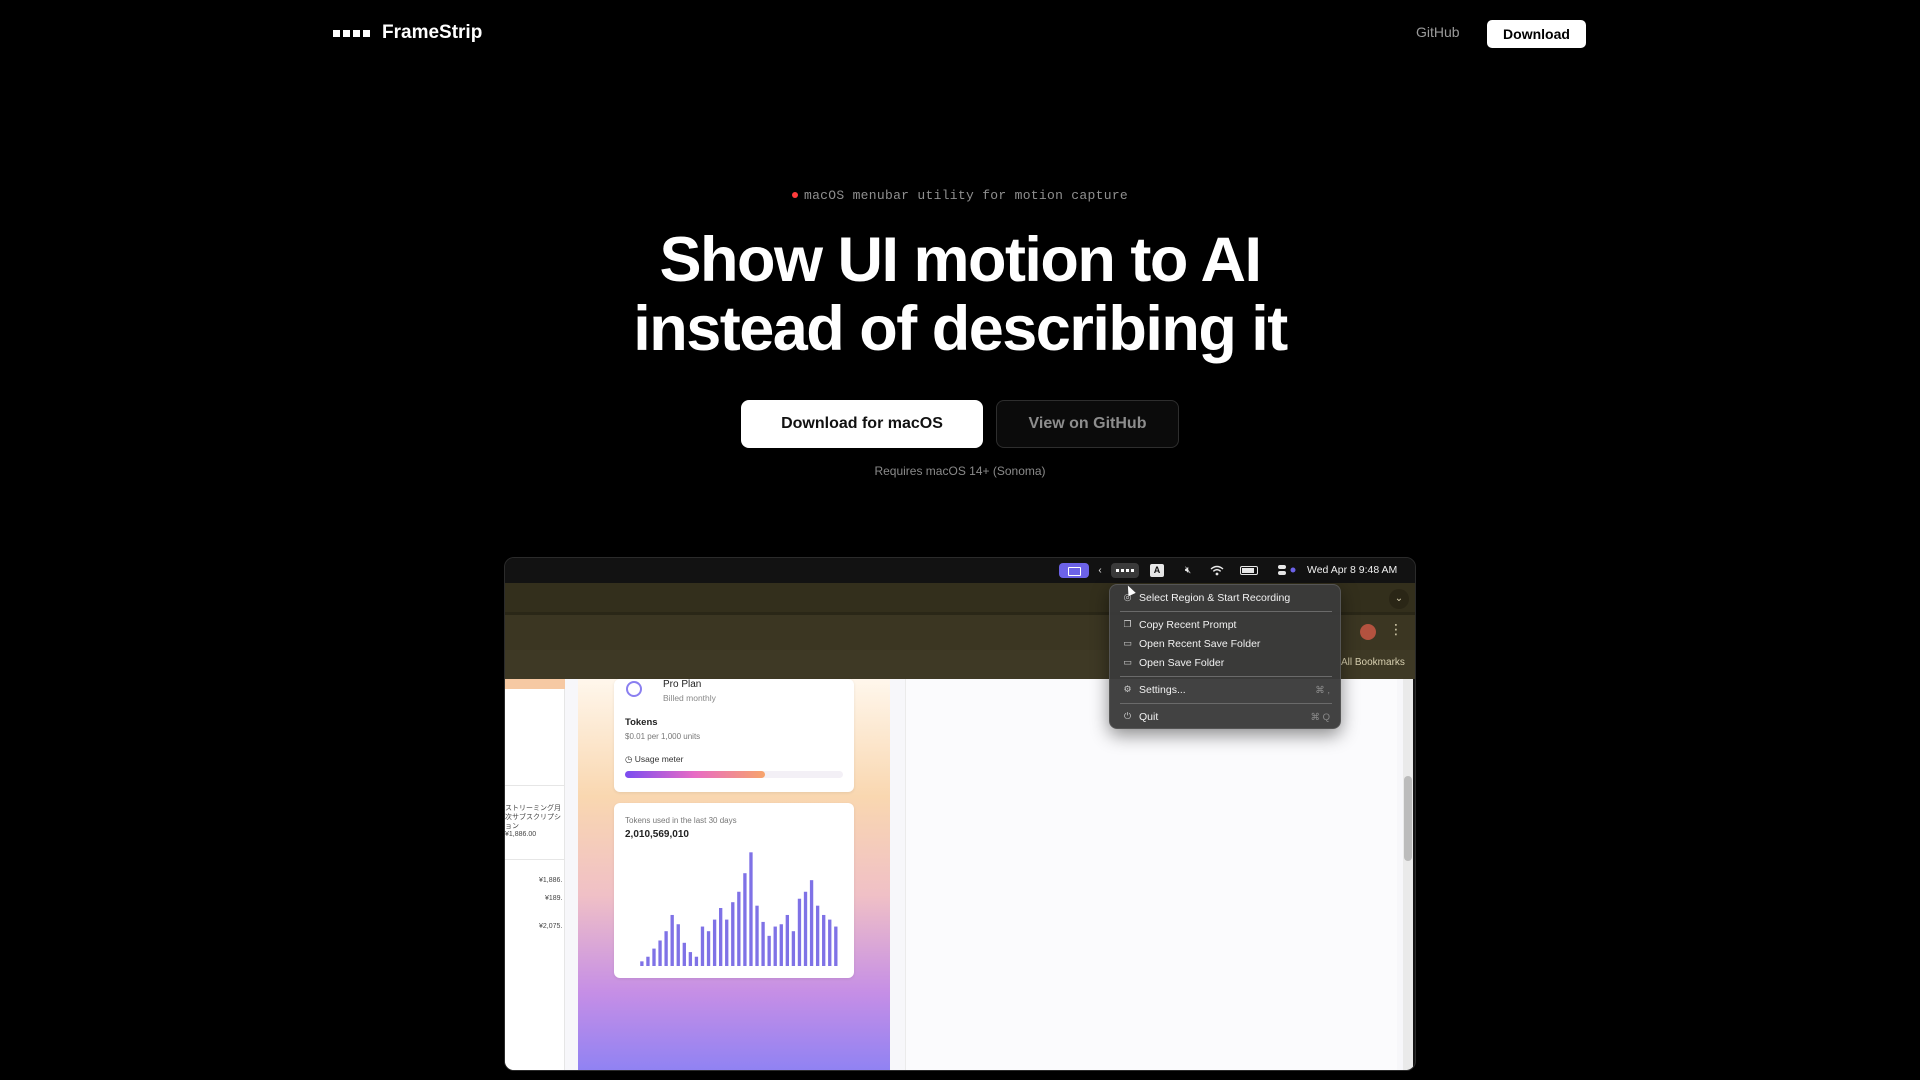 The width and height of the screenshot is (1920, 1080). What do you see at coordinates (551, 880) in the screenshot?
I see `amount-subtotal: ¥1,886.` at bounding box center [551, 880].